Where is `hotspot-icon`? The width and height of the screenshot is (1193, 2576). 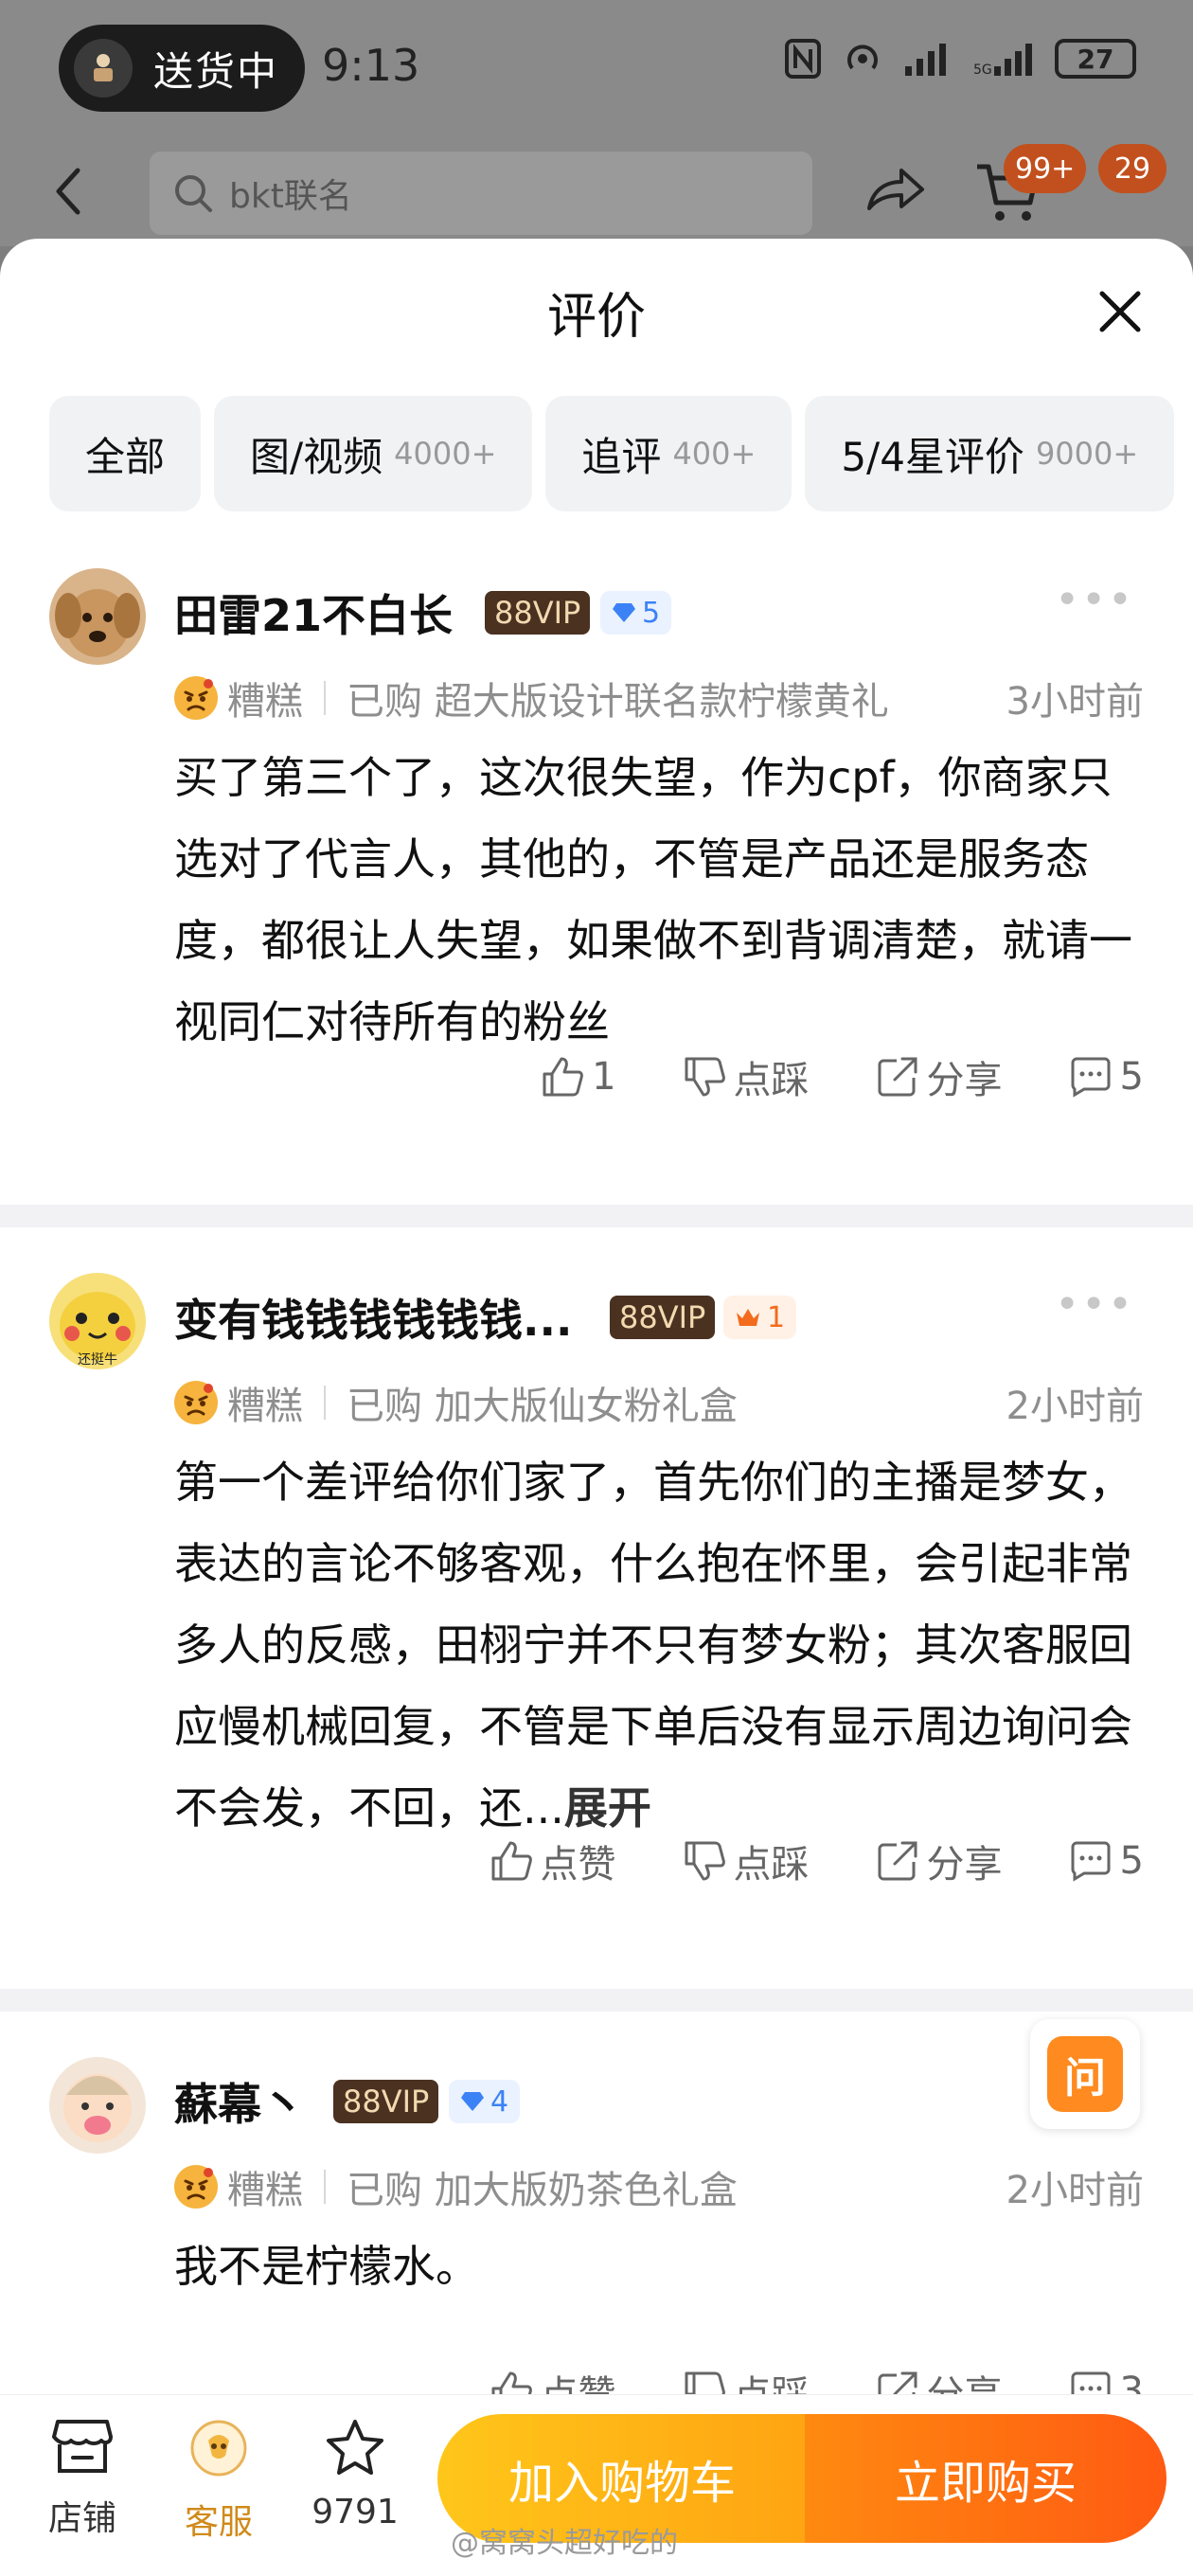 hotspot-icon is located at coordinates (862, 57).